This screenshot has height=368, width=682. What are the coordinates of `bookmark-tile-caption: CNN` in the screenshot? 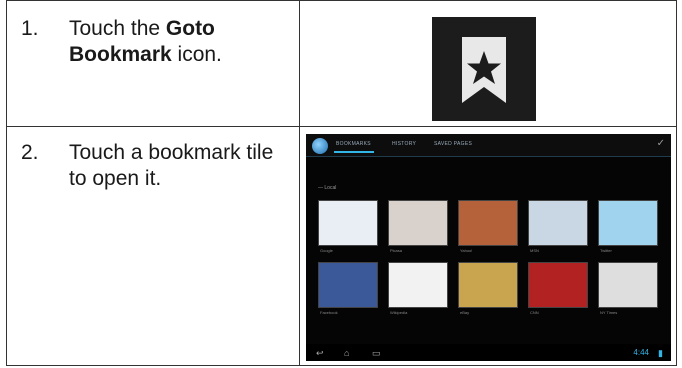 It's located at (534, 312).